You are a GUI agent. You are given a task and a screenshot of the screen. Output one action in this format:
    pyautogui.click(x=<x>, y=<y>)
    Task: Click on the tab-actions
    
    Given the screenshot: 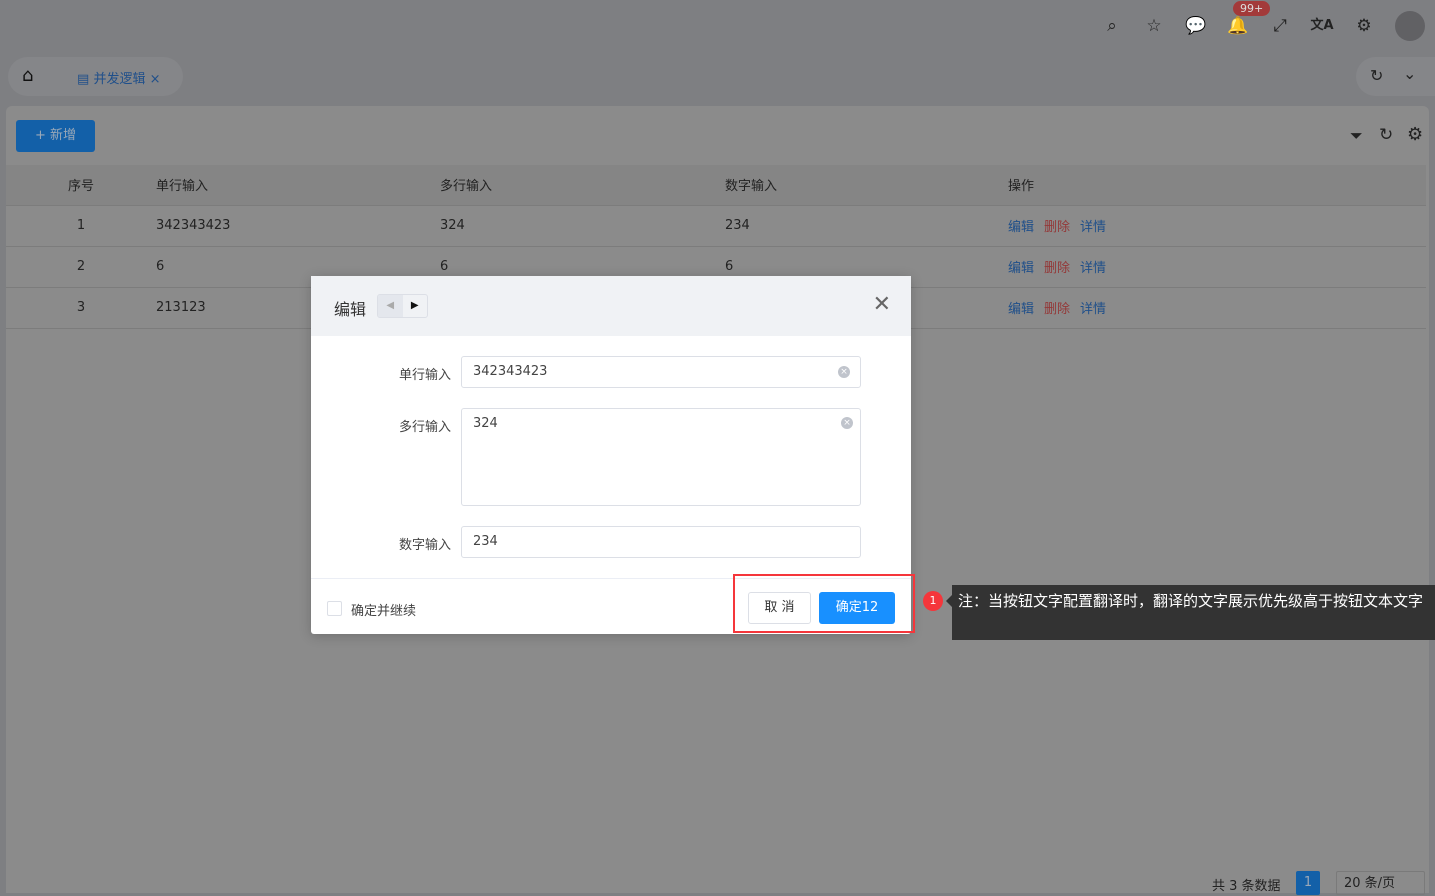 What is the action you would take?
    pyautogui.click(x=1395, y=76)
    